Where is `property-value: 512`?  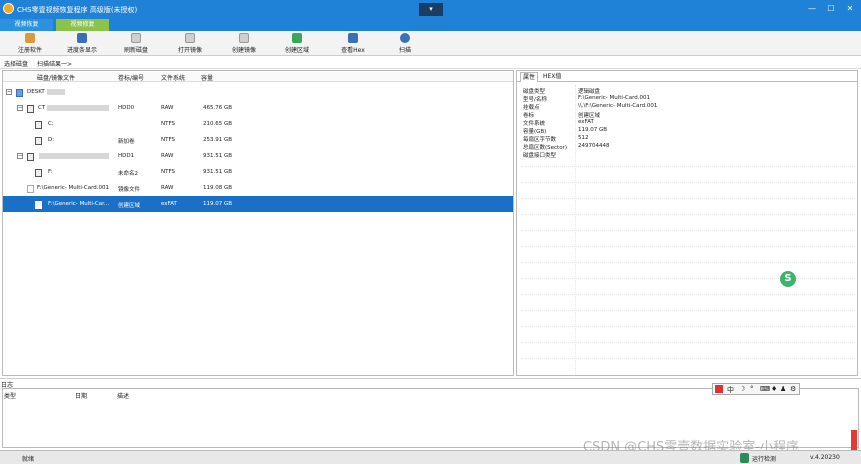
property-value: 512 is located at coordinates (583, 138).